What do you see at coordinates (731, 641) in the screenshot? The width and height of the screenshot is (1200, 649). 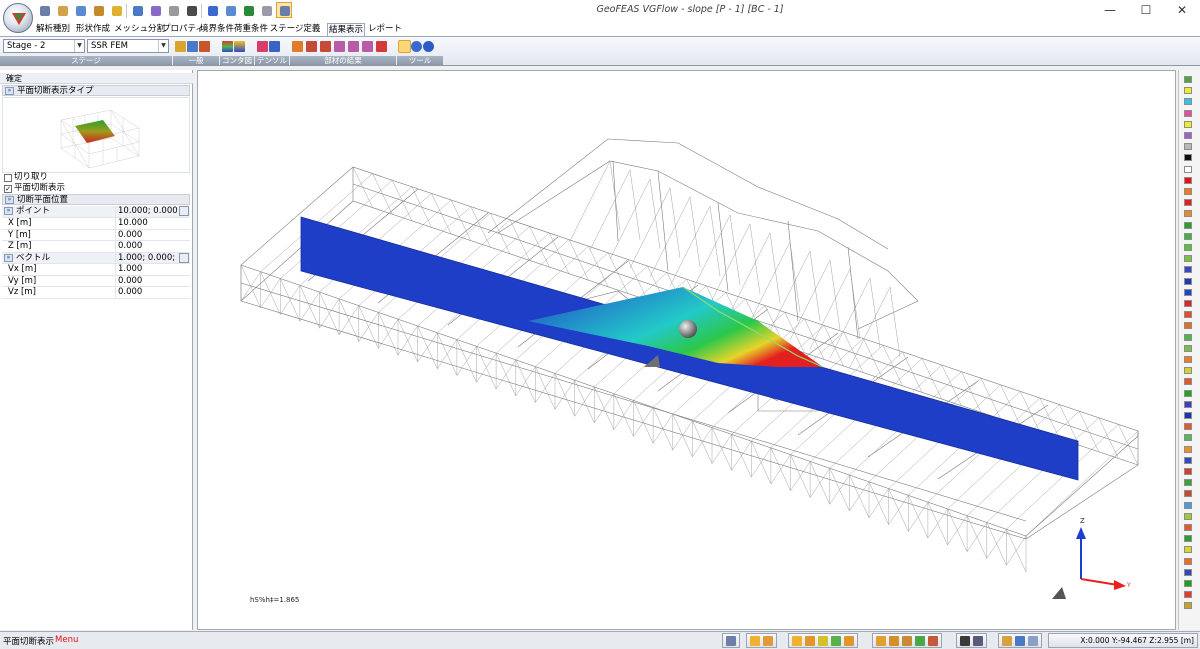 I see `layout-icon` at bounding box center [731, 641].